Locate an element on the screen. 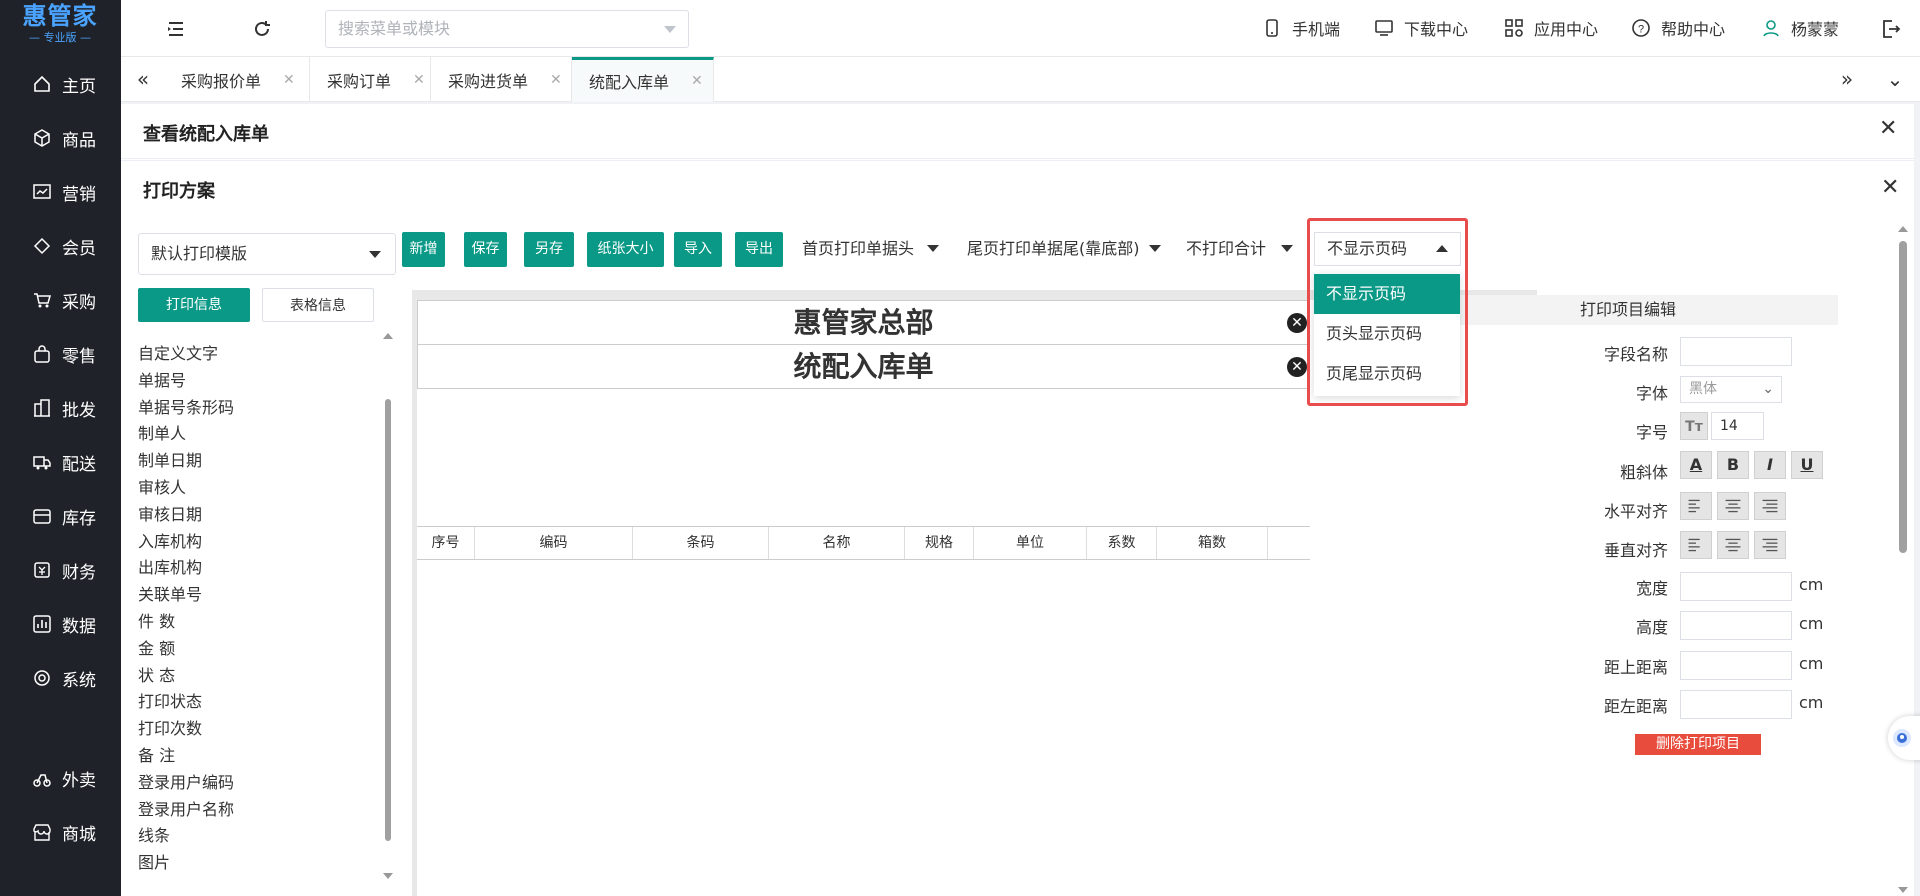 The image size is (1920, 896). field-list-item: 打印状态 is located at coordinates (238, 702).